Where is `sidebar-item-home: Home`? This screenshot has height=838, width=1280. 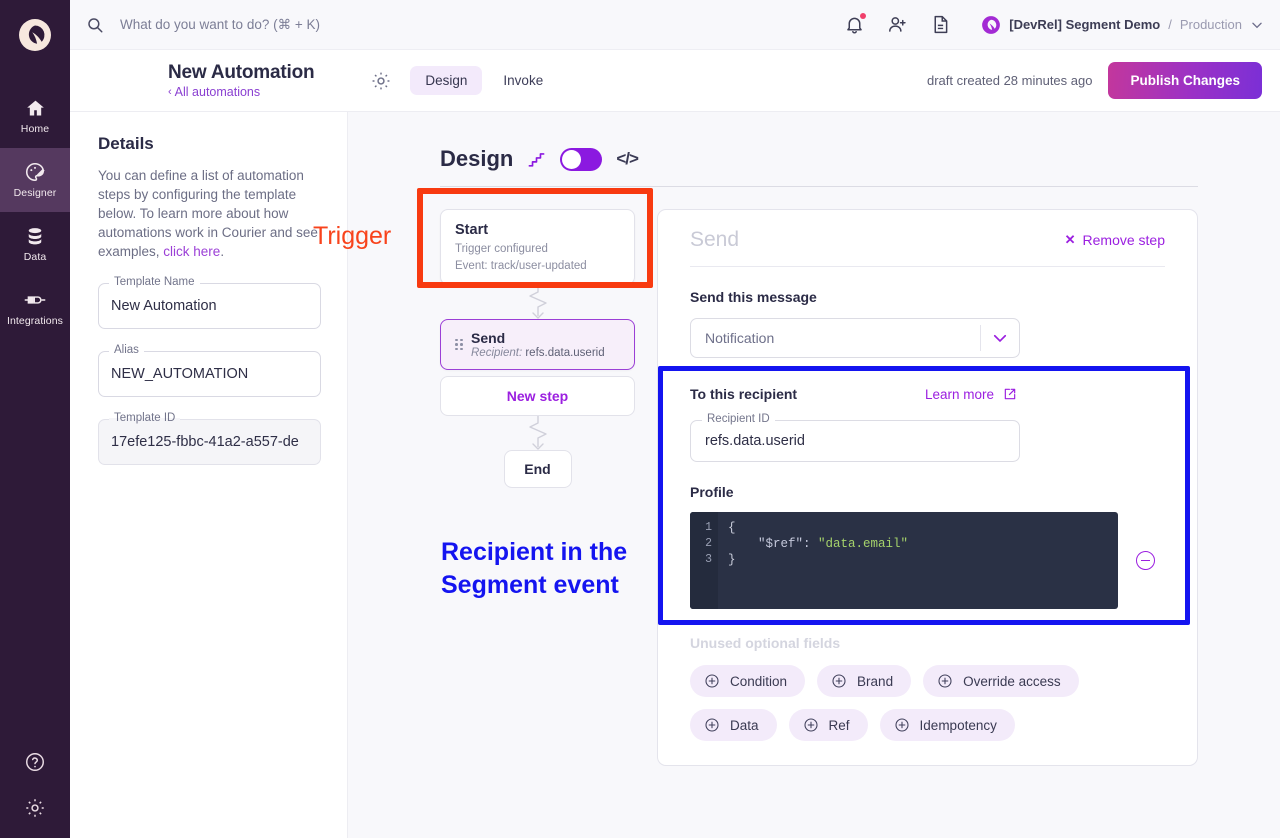
sidebar-item-home: Home is located at coordinates (35, 116).